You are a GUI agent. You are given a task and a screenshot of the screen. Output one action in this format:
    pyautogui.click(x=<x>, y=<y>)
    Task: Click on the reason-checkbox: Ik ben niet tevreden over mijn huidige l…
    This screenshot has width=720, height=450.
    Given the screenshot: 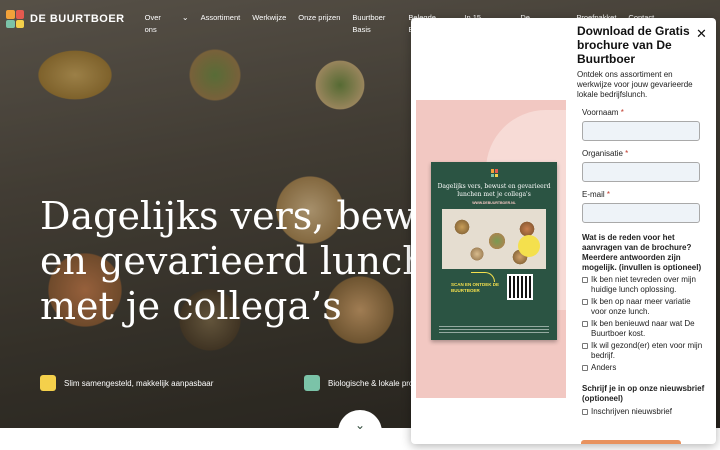 What is the action you would take?
    pyautogui.click(x=643, y=285)
    